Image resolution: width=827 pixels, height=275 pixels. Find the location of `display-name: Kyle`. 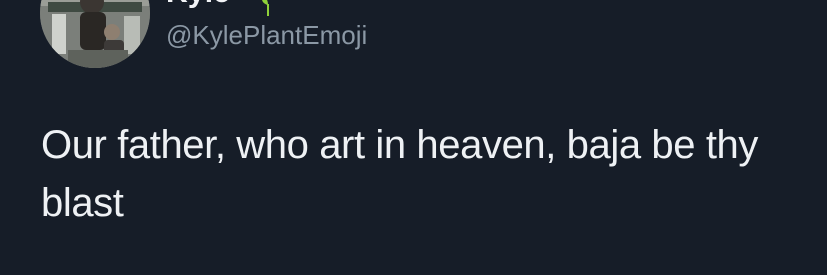

display-name: Kyle is located at coordinates (198, 5).